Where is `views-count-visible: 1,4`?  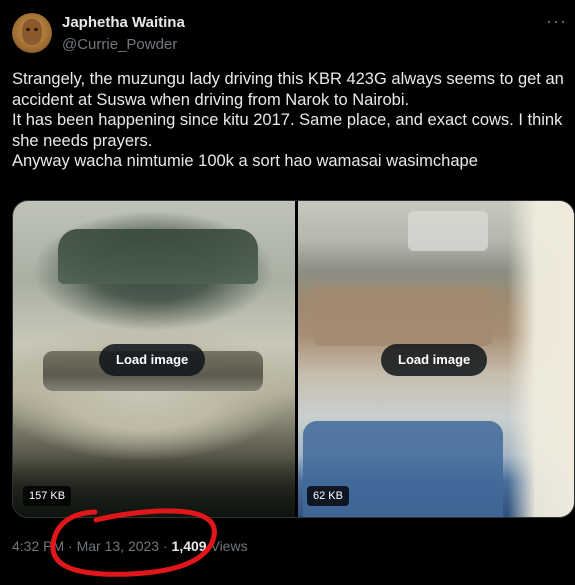
views-count-visible: 1,4 is located at coordinates (181, 546).